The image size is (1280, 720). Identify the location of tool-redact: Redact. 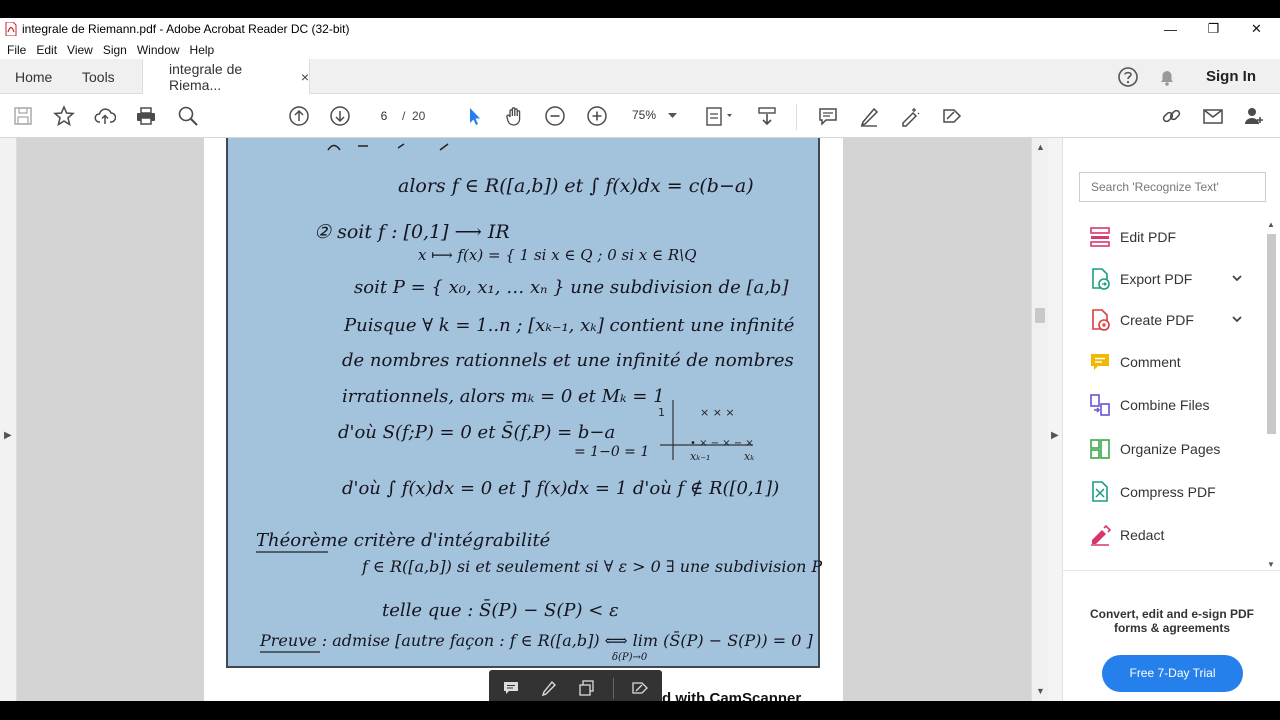
(1168, 535).